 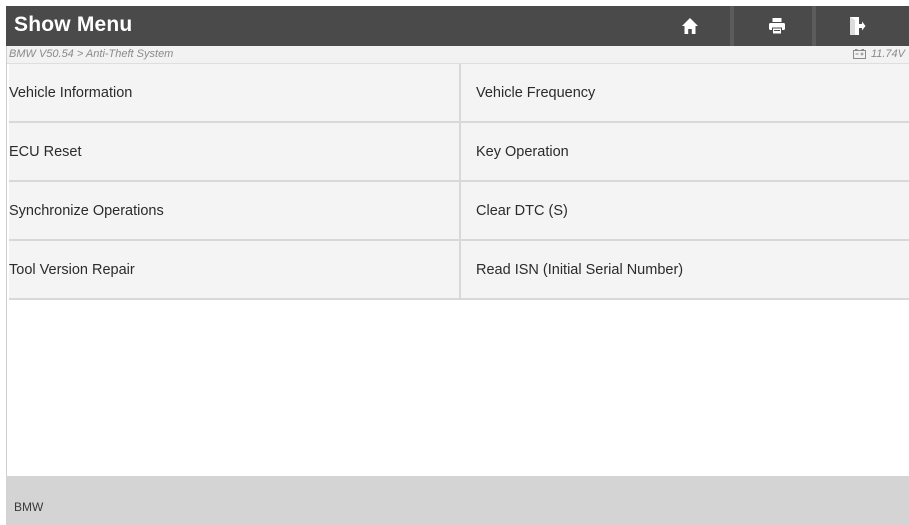 What do you see at coordinates (685, 92) in the screenshot?
I see `menu-item-vehicle-frequency: Vehicle Frequency` at bounding box center [685, 92].